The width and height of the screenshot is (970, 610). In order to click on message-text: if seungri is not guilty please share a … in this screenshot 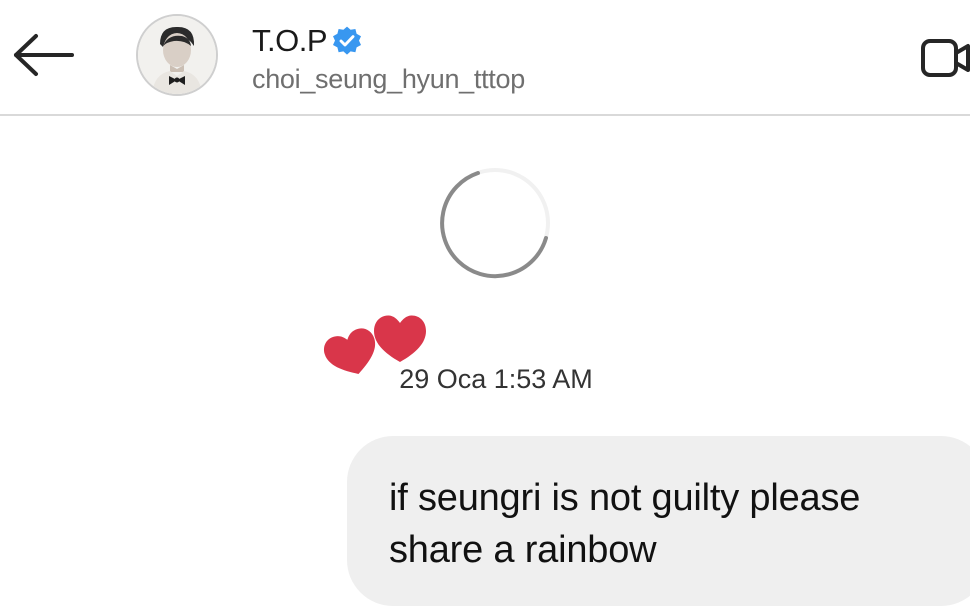, I will do `click(625, 524)`.